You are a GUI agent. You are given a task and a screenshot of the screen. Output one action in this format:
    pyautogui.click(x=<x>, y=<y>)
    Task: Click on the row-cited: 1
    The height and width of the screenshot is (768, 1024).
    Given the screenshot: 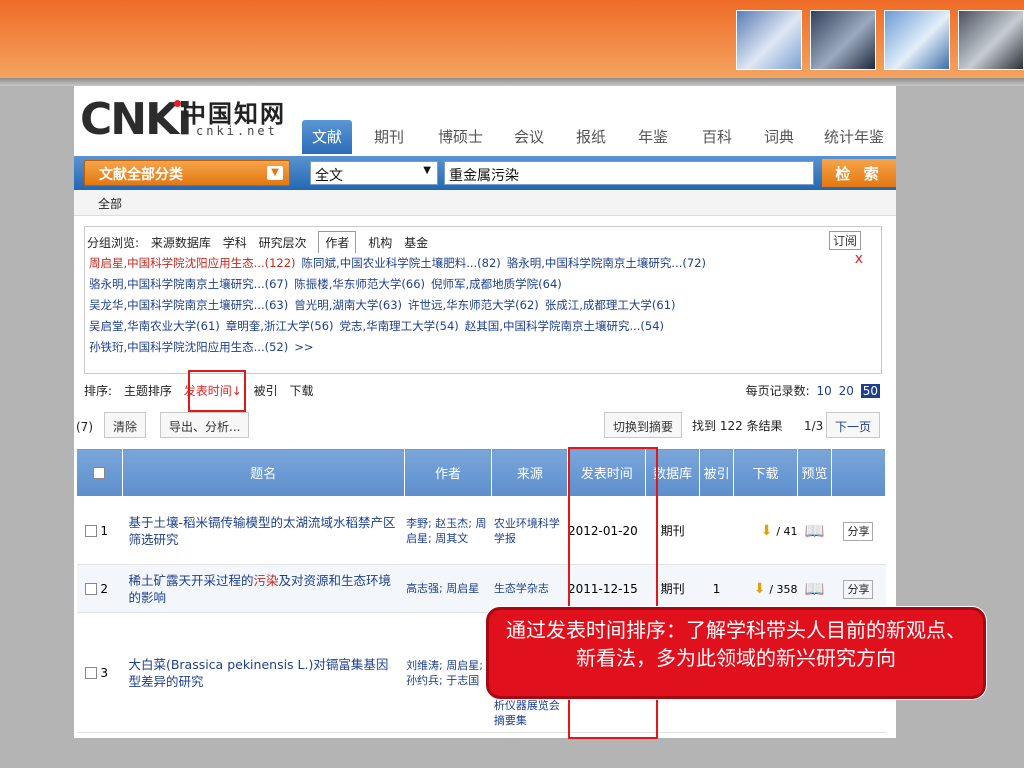 What is the action you would take?
    pyautogui.click(x=716, y=588)
    